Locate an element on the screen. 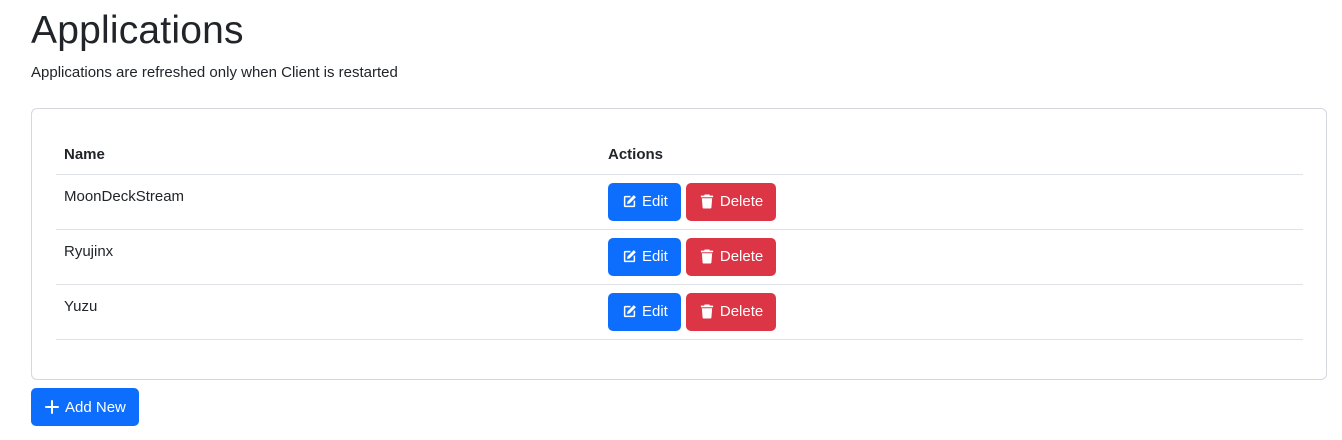  app-name: Yuzu is located at coordinates (328, 312).